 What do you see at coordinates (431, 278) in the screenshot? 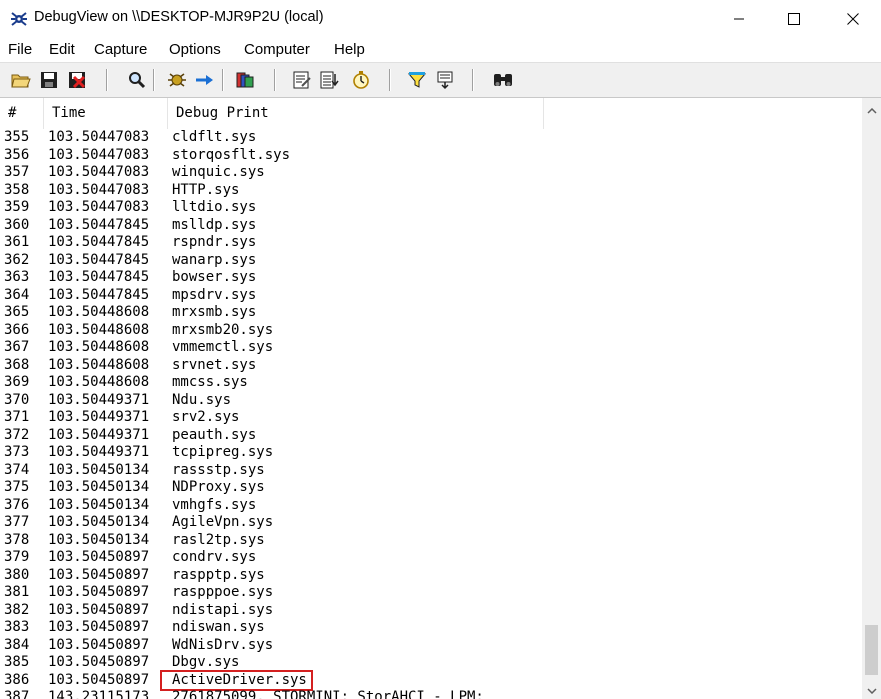
I see `table-row: 363 103.50447845 bowser.sys` at bounding box center [431, 278].